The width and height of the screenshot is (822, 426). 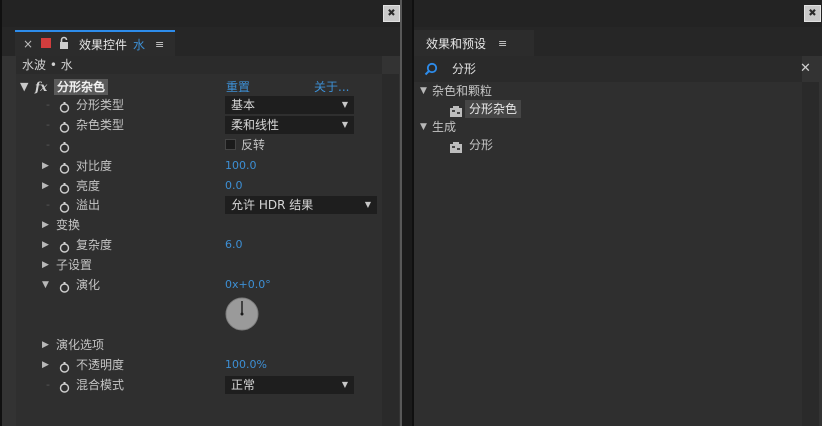 I want to click on tab-effect-controls: × 效果控件 水 ≡, so click(x=95, y=43).